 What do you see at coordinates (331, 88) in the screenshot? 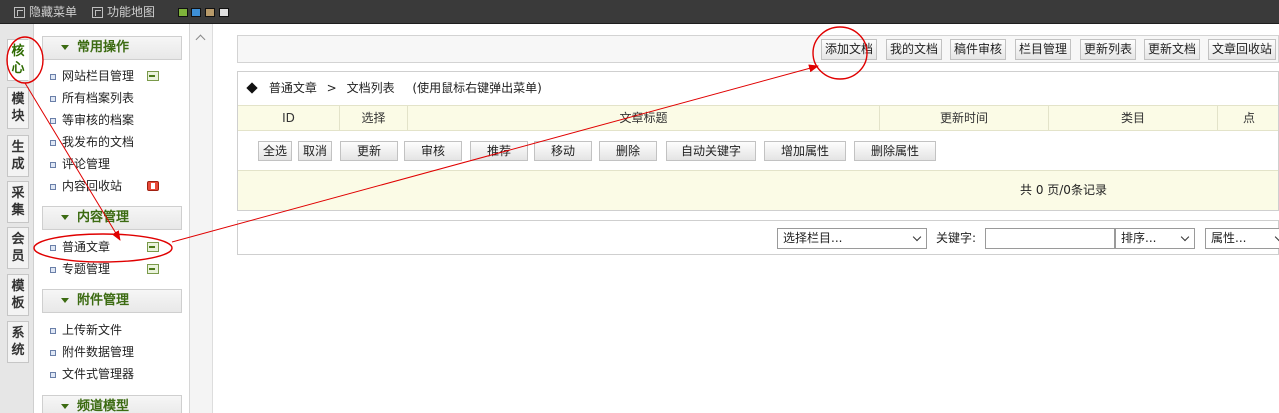
I see `breadcrumb-sep: >` at bounding box center [331, 88].